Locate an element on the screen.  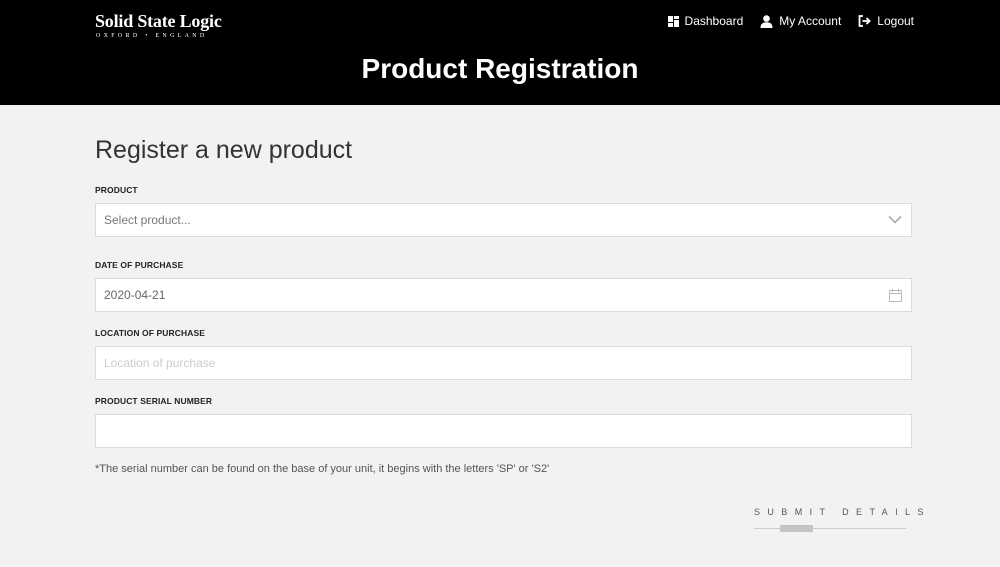
nav-my-account: My Account is located at coordinates (800, 21).